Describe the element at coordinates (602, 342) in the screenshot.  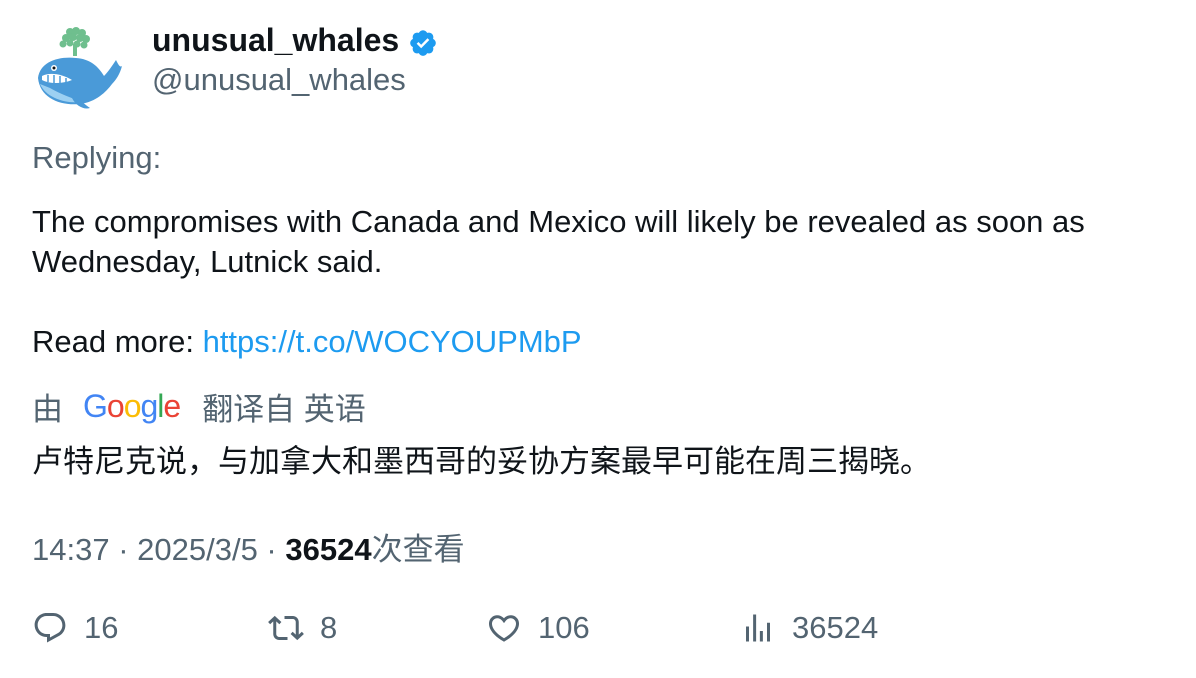
I see `read-more-line: Read more: https://t.co/WOCYOUPMbP` at that location.